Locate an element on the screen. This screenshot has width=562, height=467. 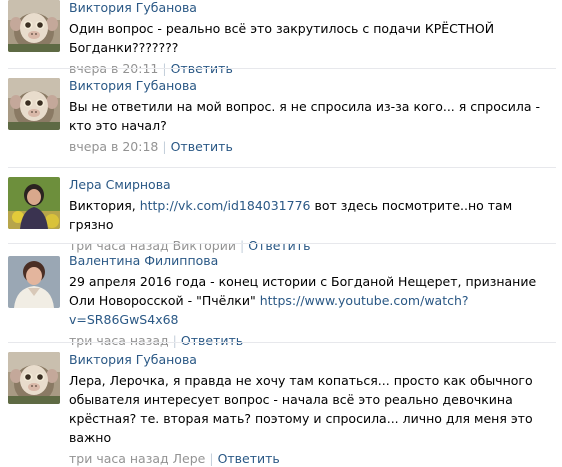
comment-meta: три часа назад Лере | Ответить is located at coordinates (309, 459).